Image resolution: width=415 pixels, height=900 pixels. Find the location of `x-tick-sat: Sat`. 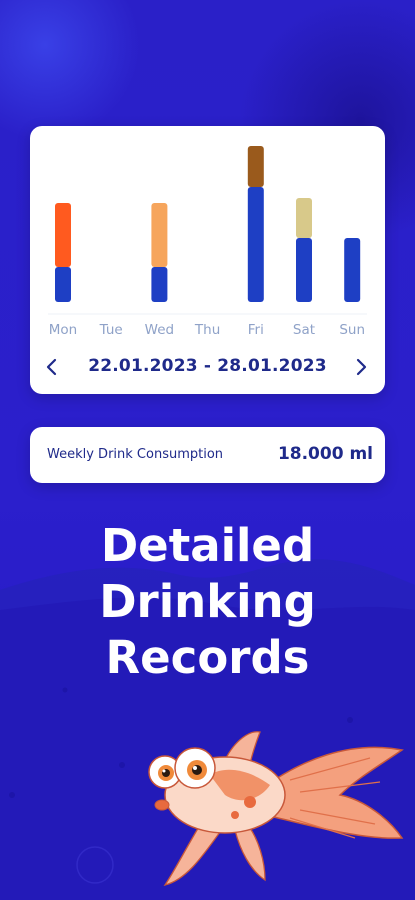

x-tick-sat: Sat is located at coordinates (304, 330).